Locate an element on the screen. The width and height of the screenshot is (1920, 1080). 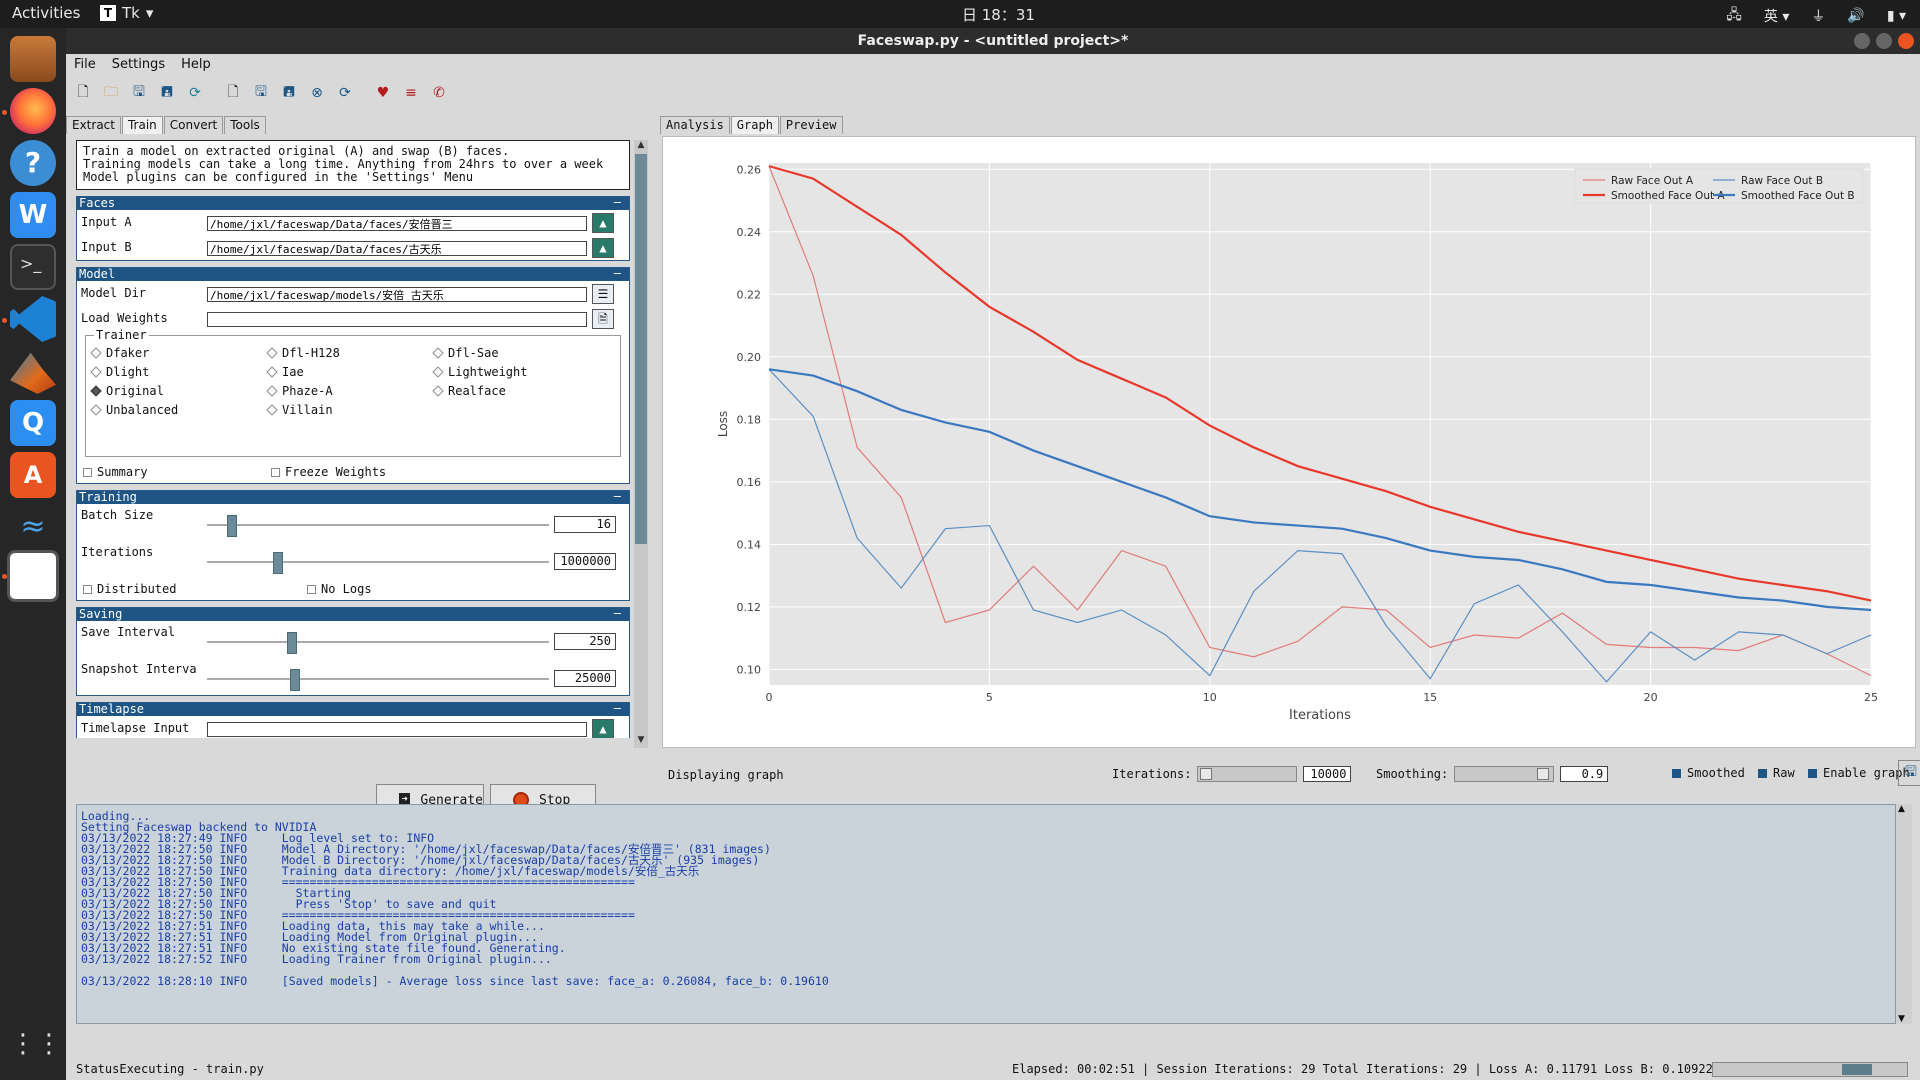
trainer-dfl-sae: Dfl-Sae is located at coordinates (465, 353).